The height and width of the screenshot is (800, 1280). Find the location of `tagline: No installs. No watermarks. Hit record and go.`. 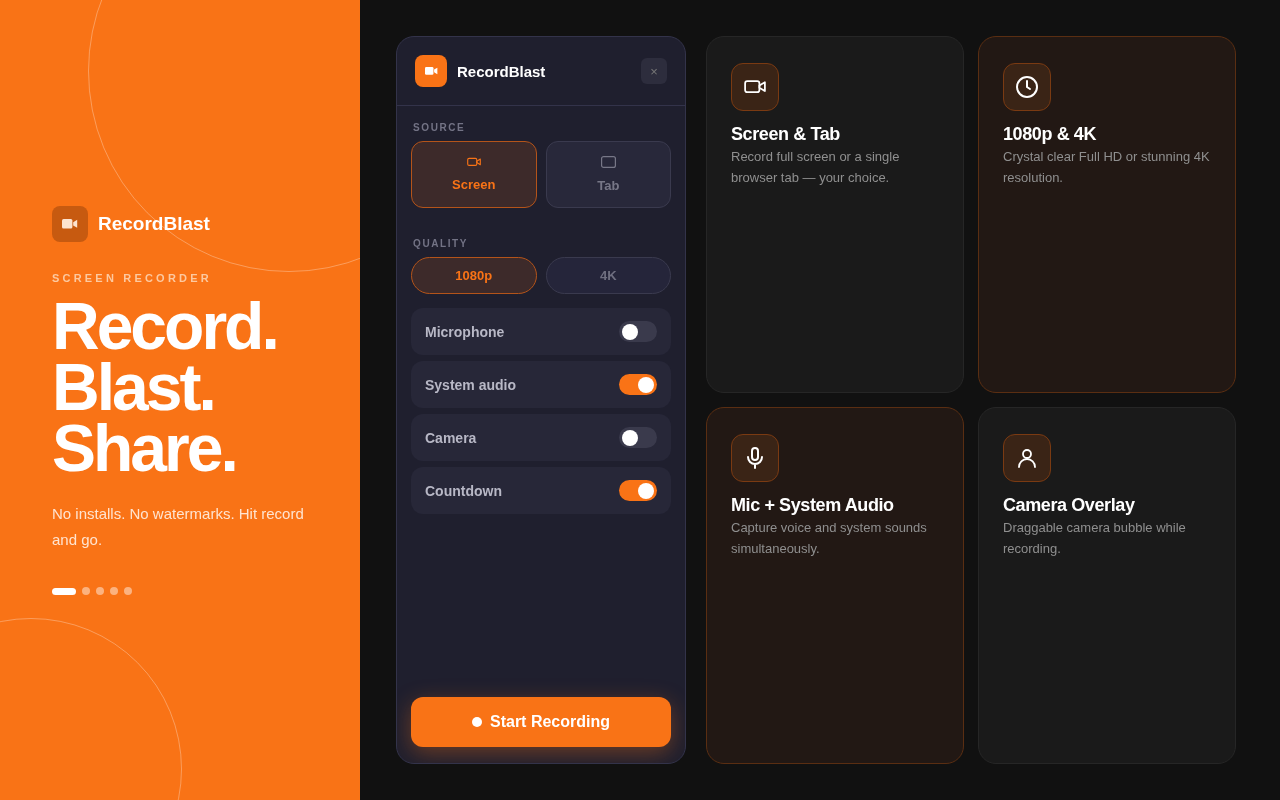

tagline: No installs. No watermarks. Hit record and go. is located at coordinates (178, 527).